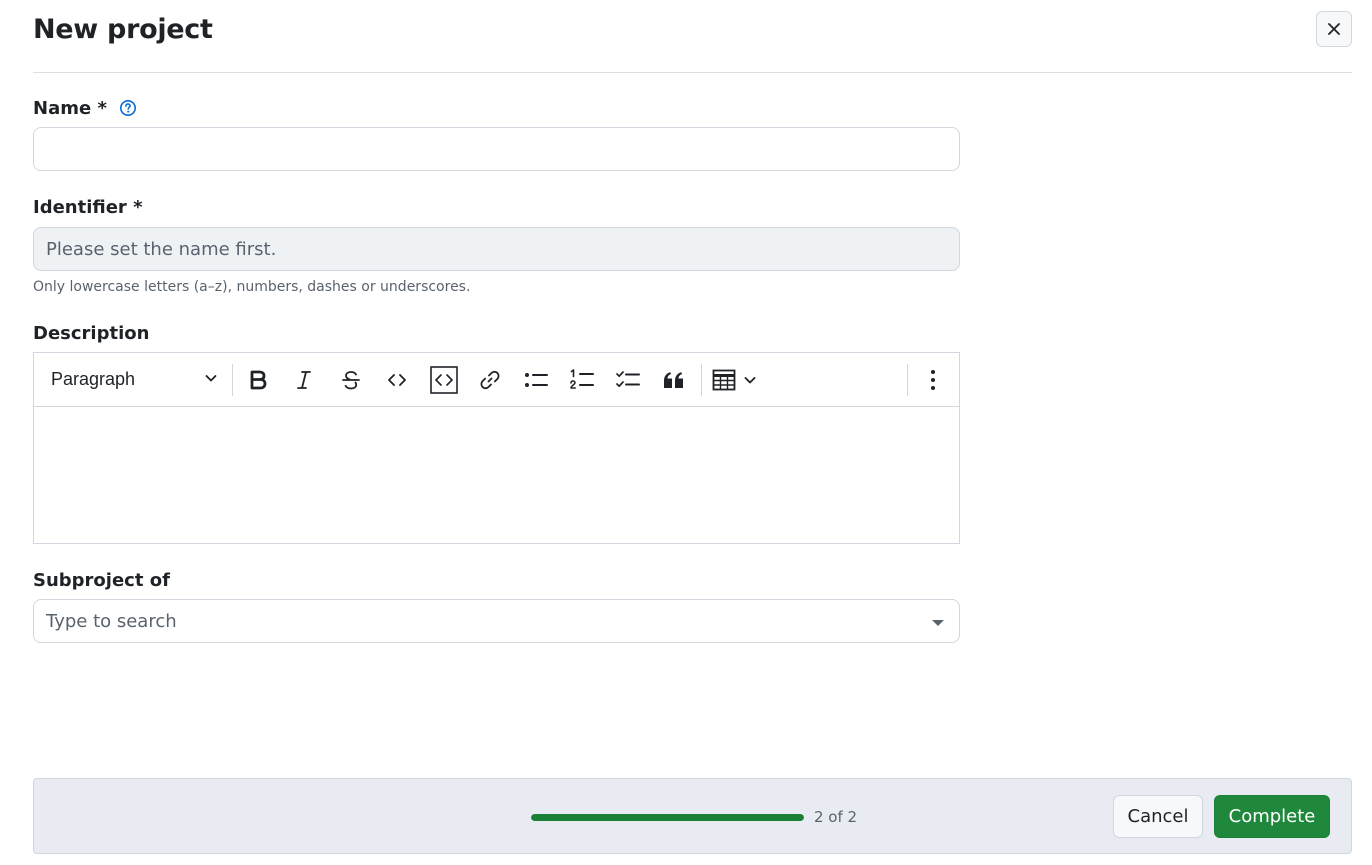 The image size is (1372, 865). I want to click on progress-bar, so click(667, 817).